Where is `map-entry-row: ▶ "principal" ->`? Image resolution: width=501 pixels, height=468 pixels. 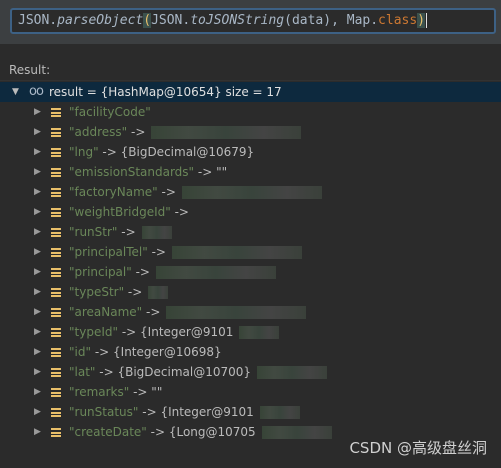
map-entry-row: ▶ "principal" -> is located at coordinates (250, 272).